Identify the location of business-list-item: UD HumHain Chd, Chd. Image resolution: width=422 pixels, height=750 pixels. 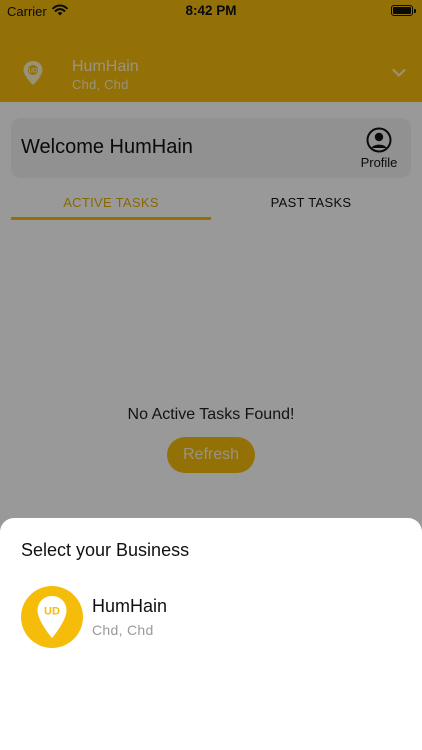
(211, 617).